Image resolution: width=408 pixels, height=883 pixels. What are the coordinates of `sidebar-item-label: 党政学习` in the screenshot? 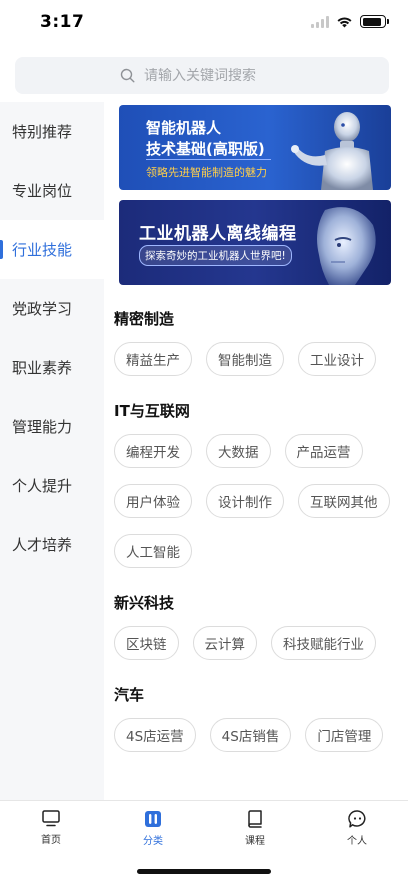 It's located at (42, 309).